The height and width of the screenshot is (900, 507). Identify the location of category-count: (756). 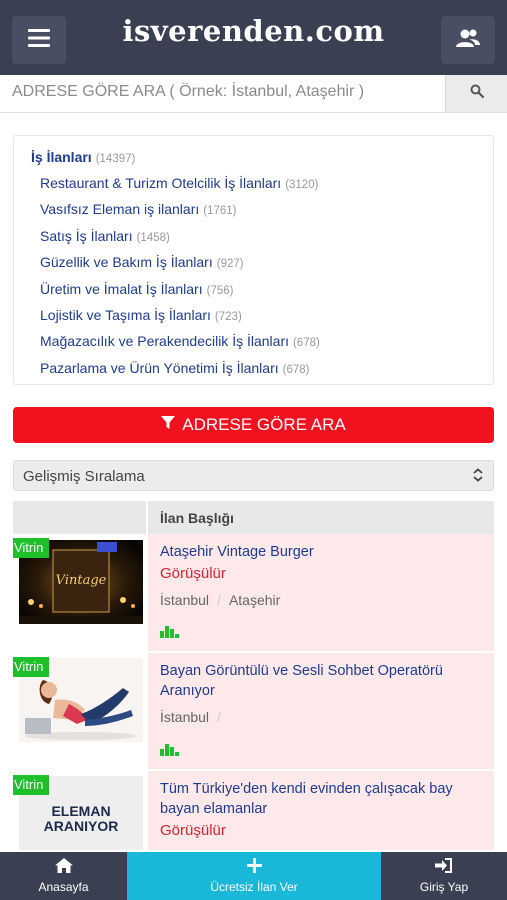
(220, 290).